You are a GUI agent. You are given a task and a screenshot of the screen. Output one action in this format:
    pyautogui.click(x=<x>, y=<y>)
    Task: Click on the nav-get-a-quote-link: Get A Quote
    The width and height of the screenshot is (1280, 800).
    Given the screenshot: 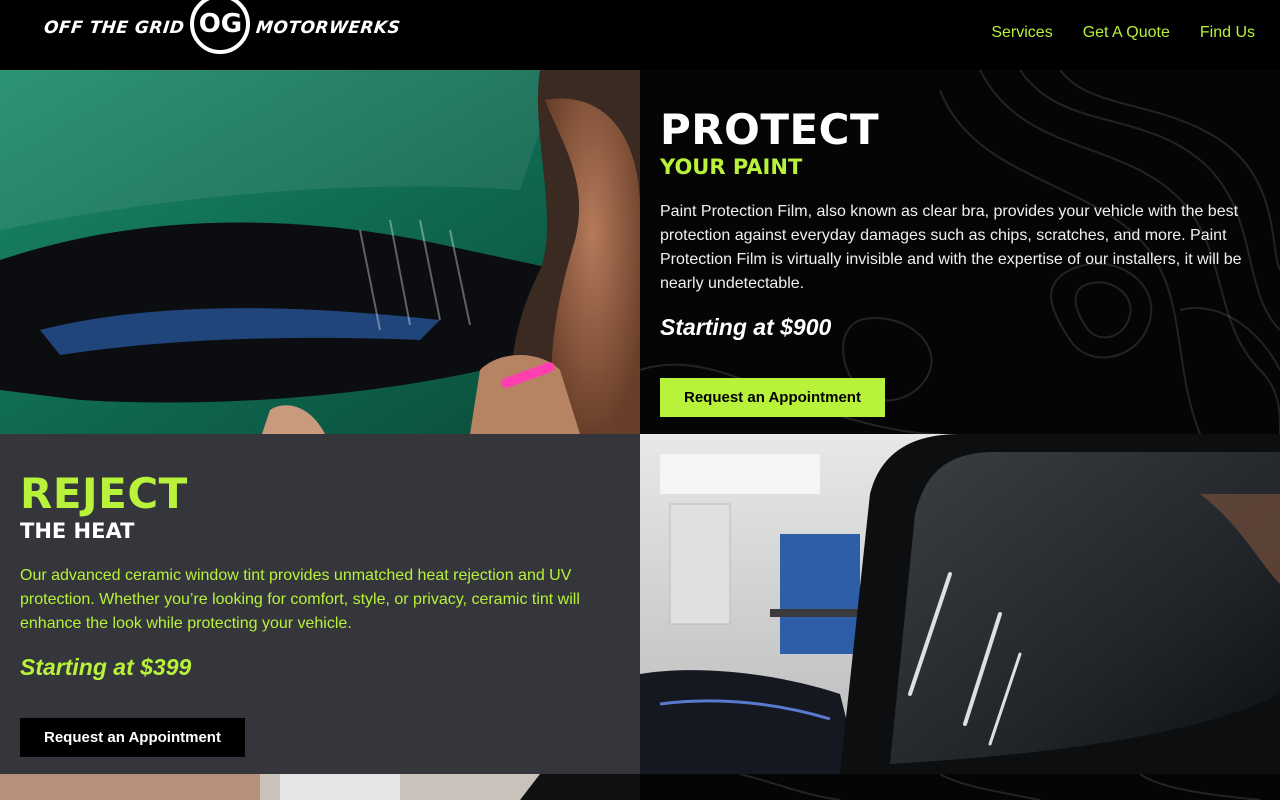 What is the action you would take?
    pyautogui.click(x=1126, y=33)
    